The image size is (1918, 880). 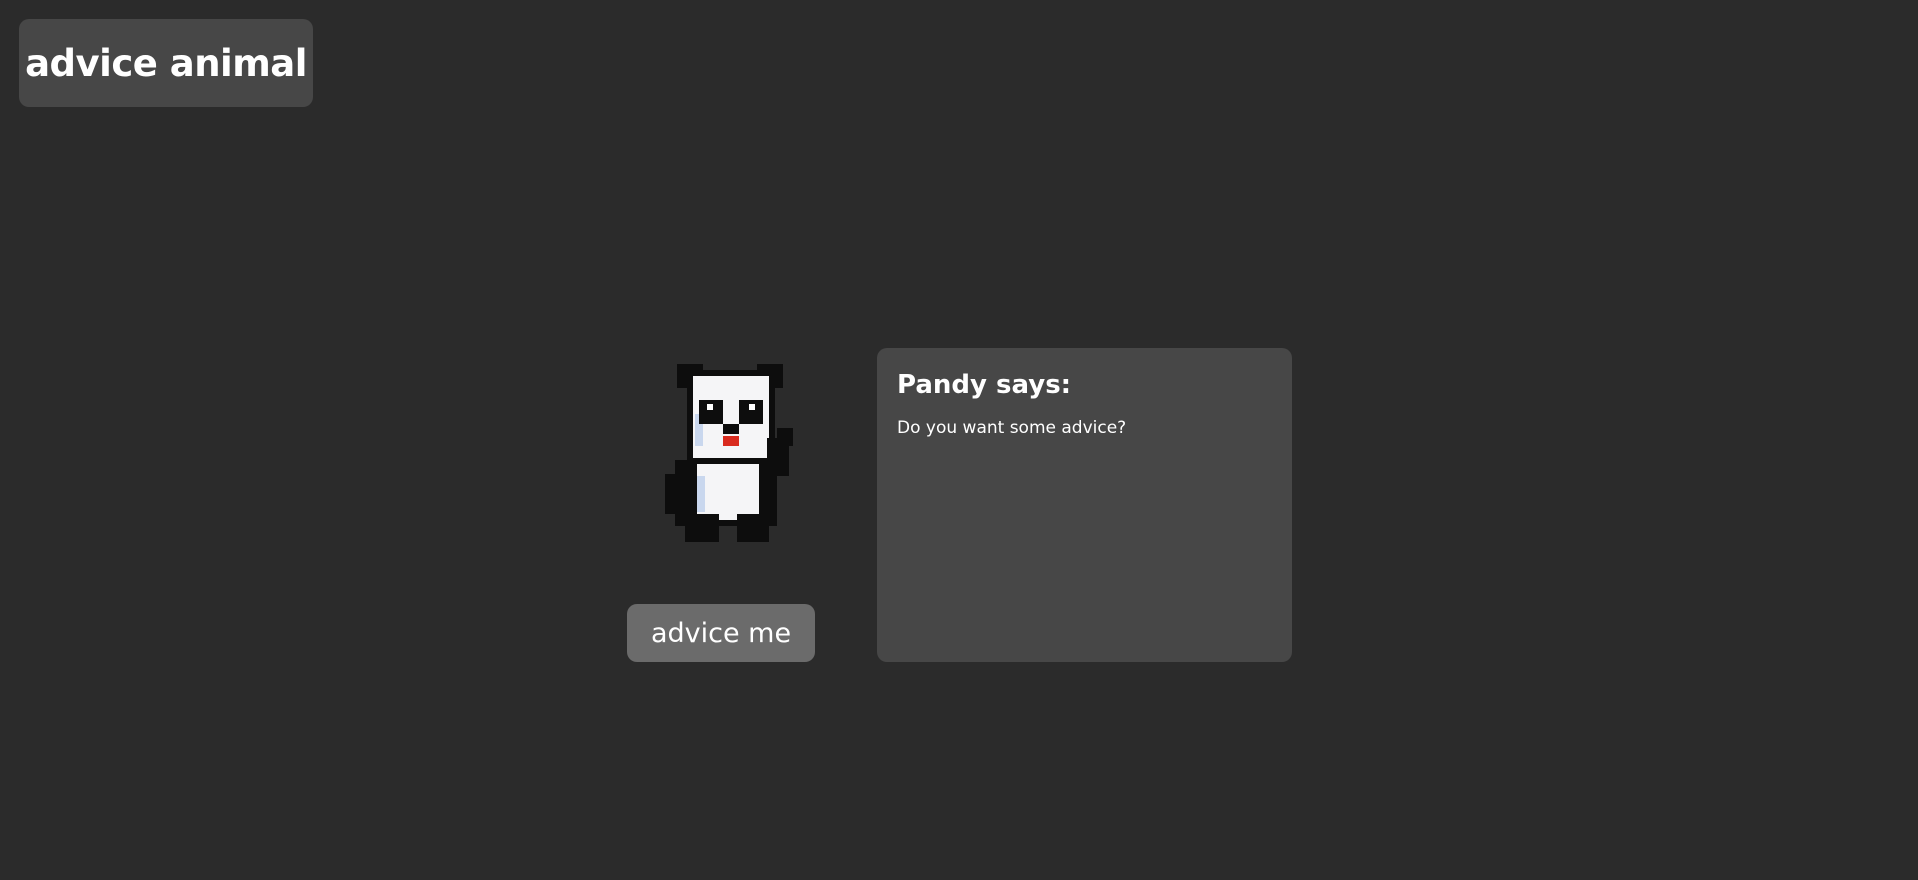 What do you see at coordinates (1084, 505) in the screenshot?
I see `speech-panel: Pandy says: Do you want some advice?` at bounding box center [1084, 505].